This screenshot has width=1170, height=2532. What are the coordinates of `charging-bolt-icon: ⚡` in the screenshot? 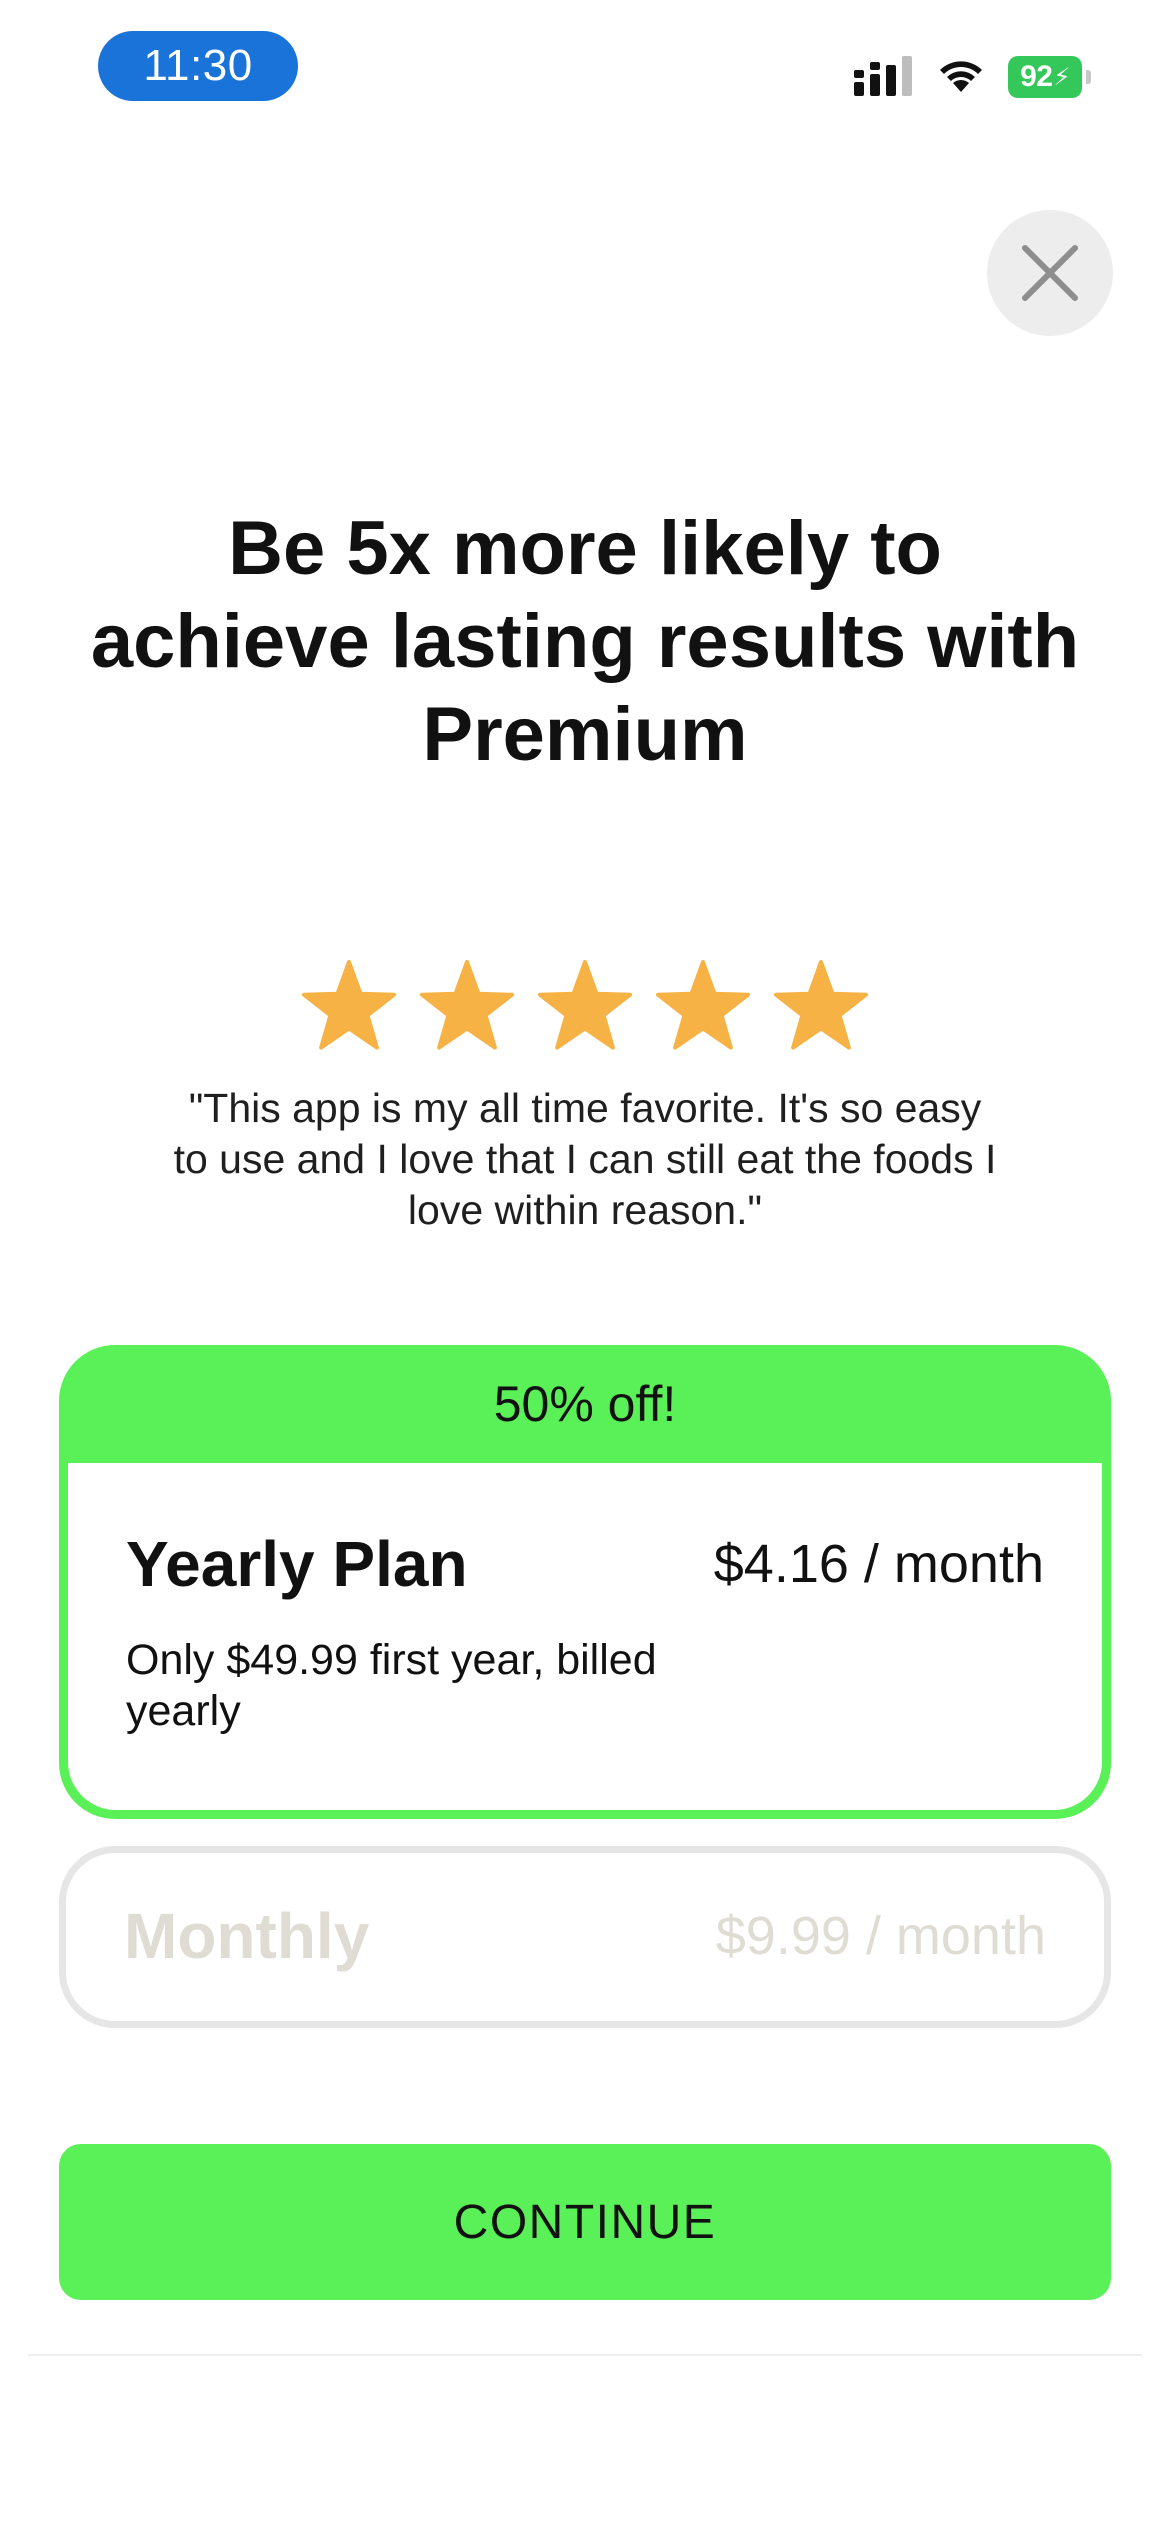 It's located at (1062, 77).